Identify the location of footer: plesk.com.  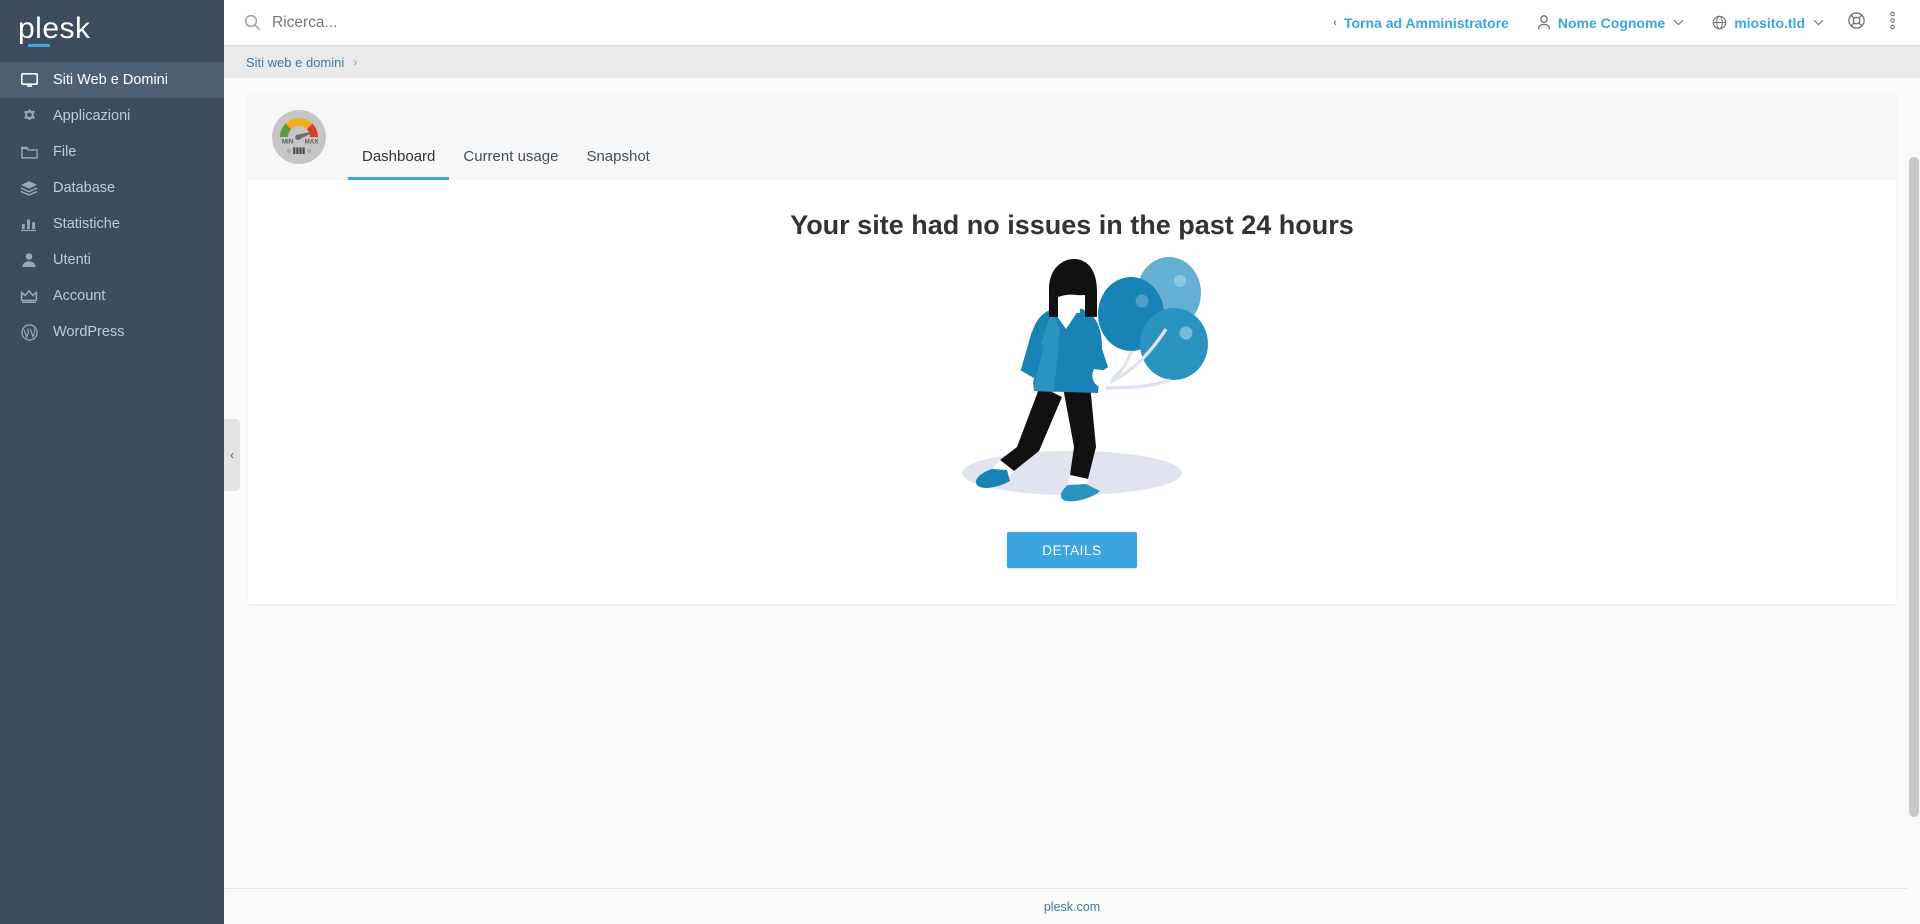
(1072, 906).